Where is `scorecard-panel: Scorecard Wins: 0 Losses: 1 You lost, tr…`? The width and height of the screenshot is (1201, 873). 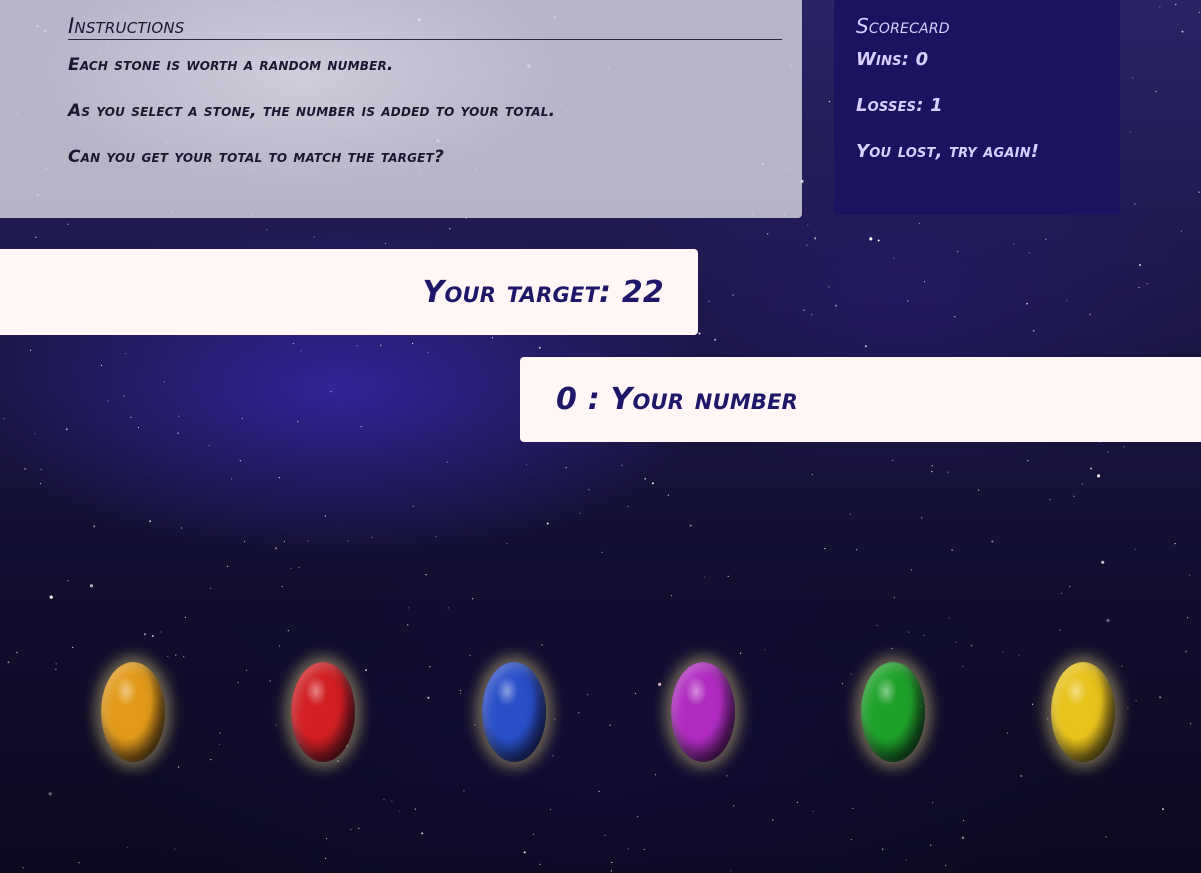
scorecard-panel: Scorecard Wins: 0 Losses: 1 You lost, tr… is located at coordinates (977, 107).